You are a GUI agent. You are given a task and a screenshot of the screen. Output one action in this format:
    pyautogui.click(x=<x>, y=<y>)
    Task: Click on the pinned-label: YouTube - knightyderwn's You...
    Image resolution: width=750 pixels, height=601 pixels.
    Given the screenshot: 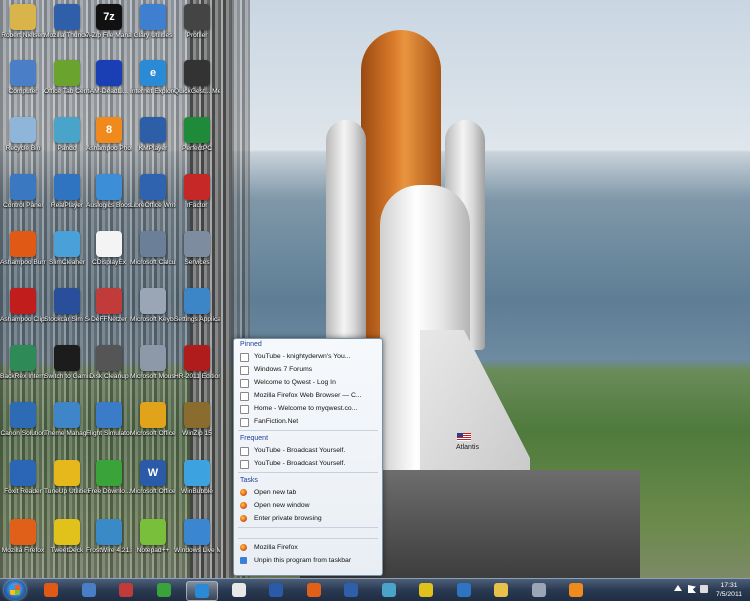 What is the action you would take?
    pyautogui.click(x=302, y=356)
    